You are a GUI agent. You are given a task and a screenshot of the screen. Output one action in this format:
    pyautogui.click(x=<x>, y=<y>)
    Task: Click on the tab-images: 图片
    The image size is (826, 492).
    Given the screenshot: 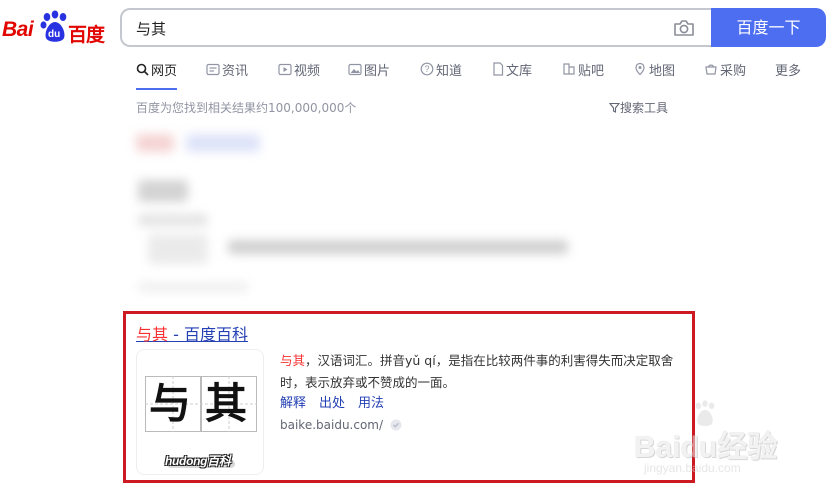 What is the action you would take?
    pyautogui.click(x=369, y=69)
    